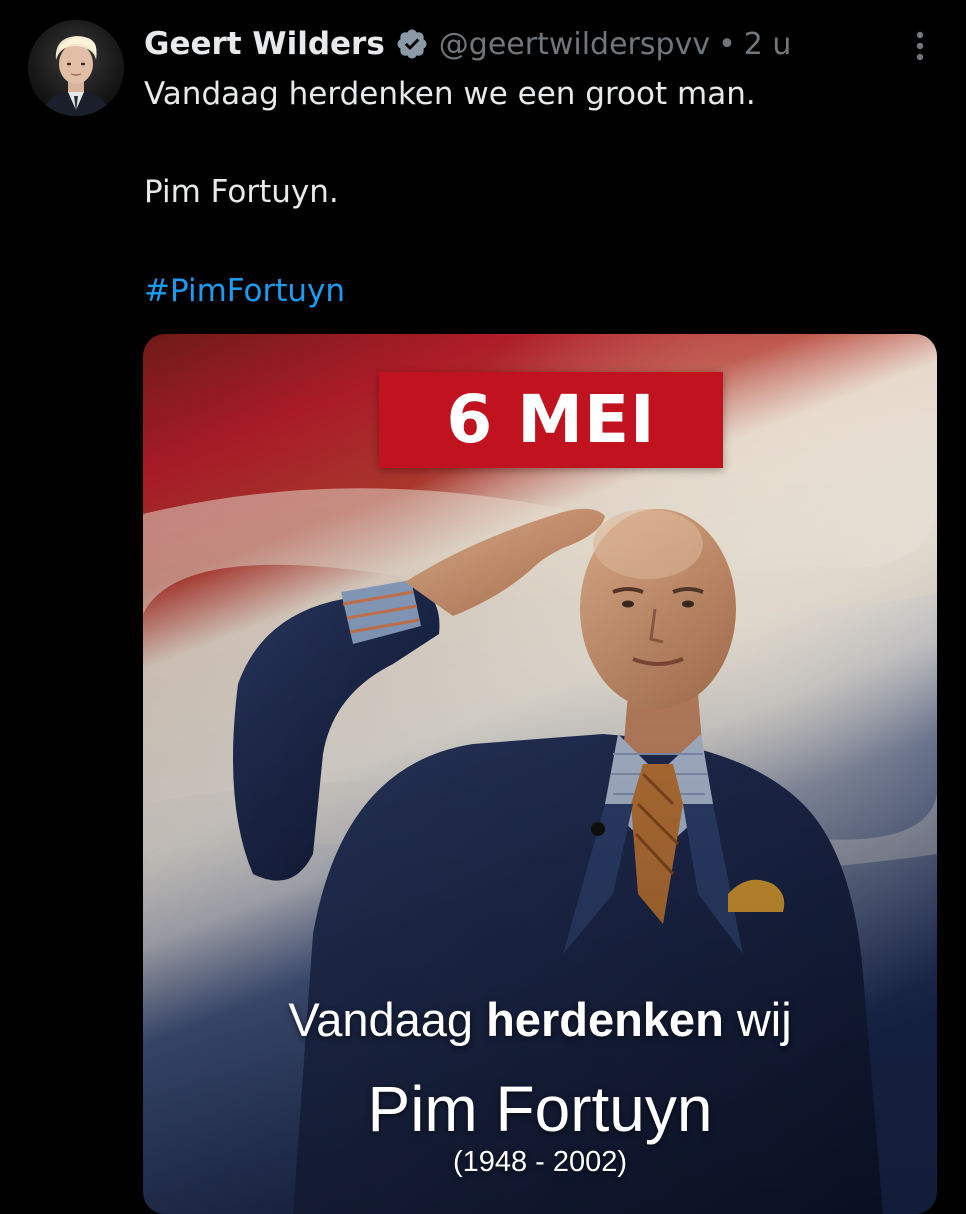 The height and width of the screenshot is (1214, 966). I want to click on author-handle: @geertwilderspvv, so click(574, 44).